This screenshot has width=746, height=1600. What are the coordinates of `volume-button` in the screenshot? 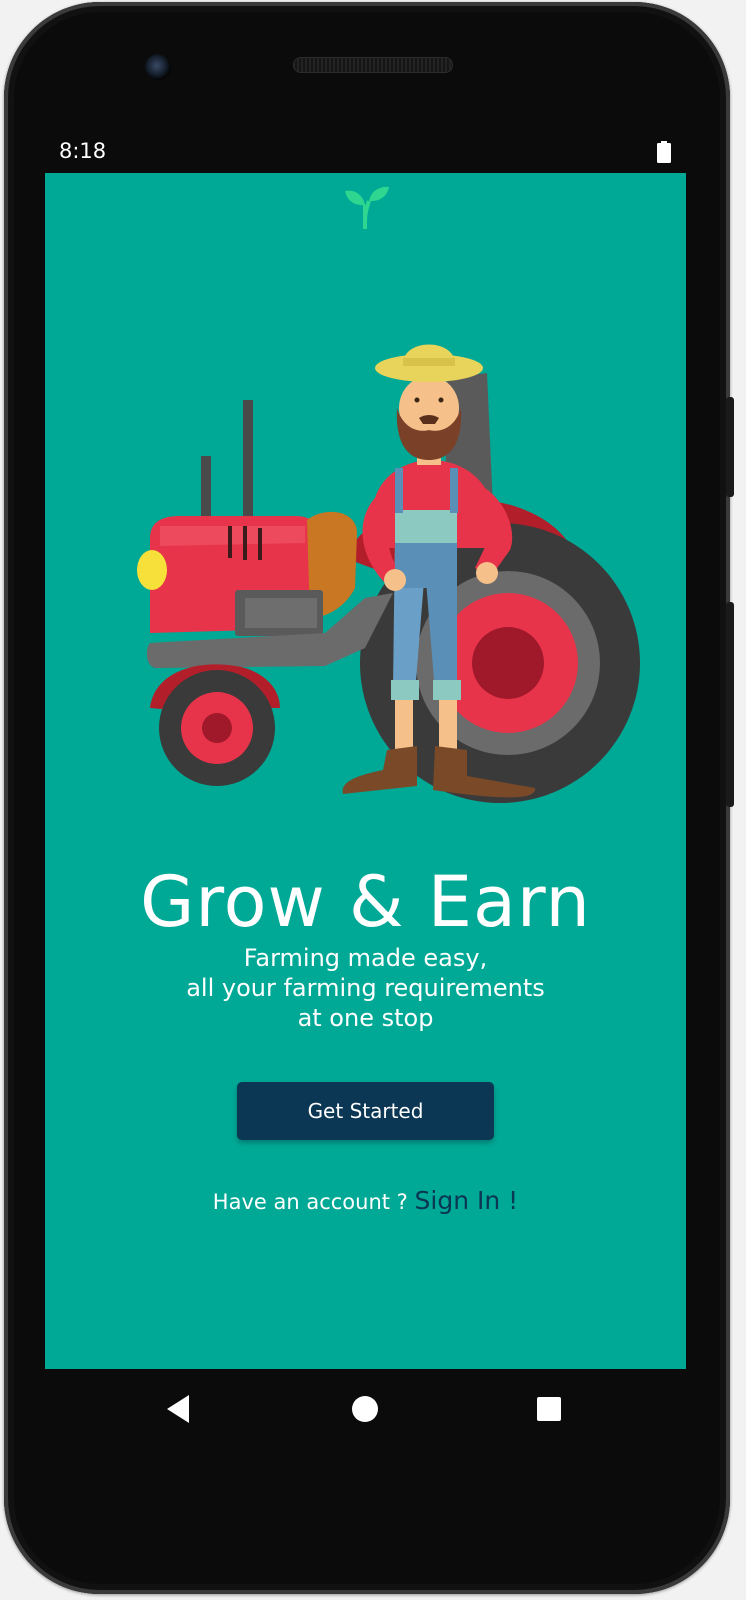 It's located at (730, 704).